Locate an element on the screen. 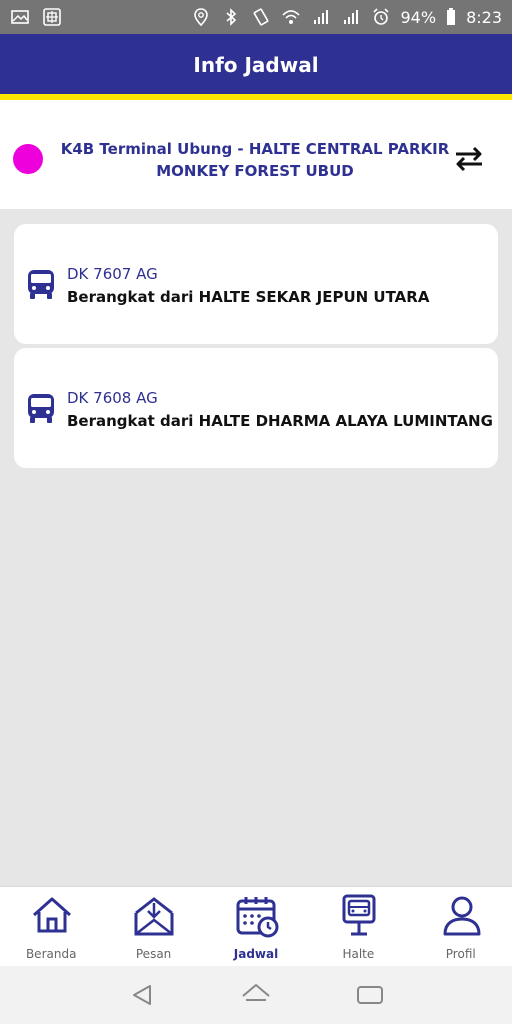 Image resolution: width=512 pixels, height=1024 pixels. app-header: Info Jadwal is located at coordinates (256, 65).